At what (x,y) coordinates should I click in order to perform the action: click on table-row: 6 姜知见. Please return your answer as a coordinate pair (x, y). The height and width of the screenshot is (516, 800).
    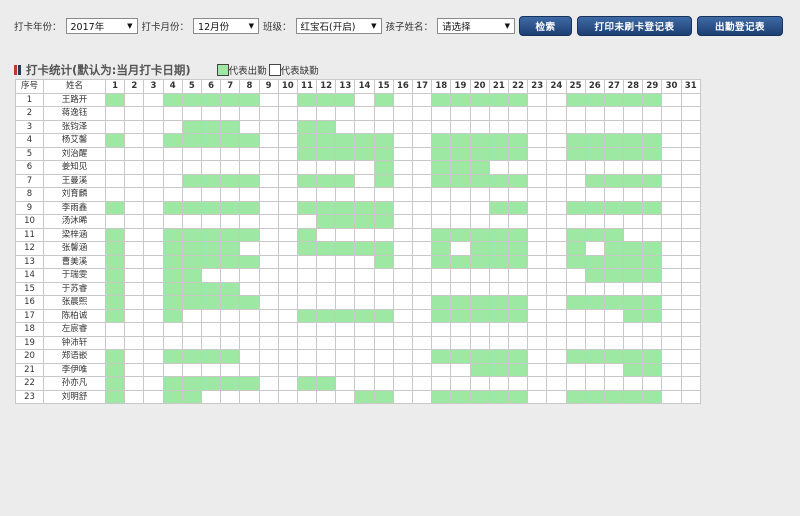
    Looking at the image, I should click on (358, 167).